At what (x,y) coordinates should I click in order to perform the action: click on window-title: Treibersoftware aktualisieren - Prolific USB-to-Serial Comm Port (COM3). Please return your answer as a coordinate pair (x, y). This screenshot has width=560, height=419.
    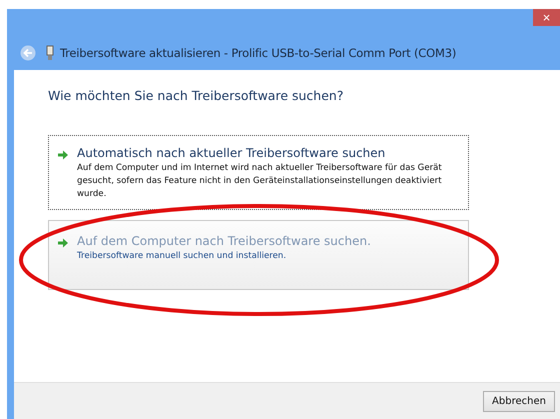
    Looking at the image, I should click on (258, 53).